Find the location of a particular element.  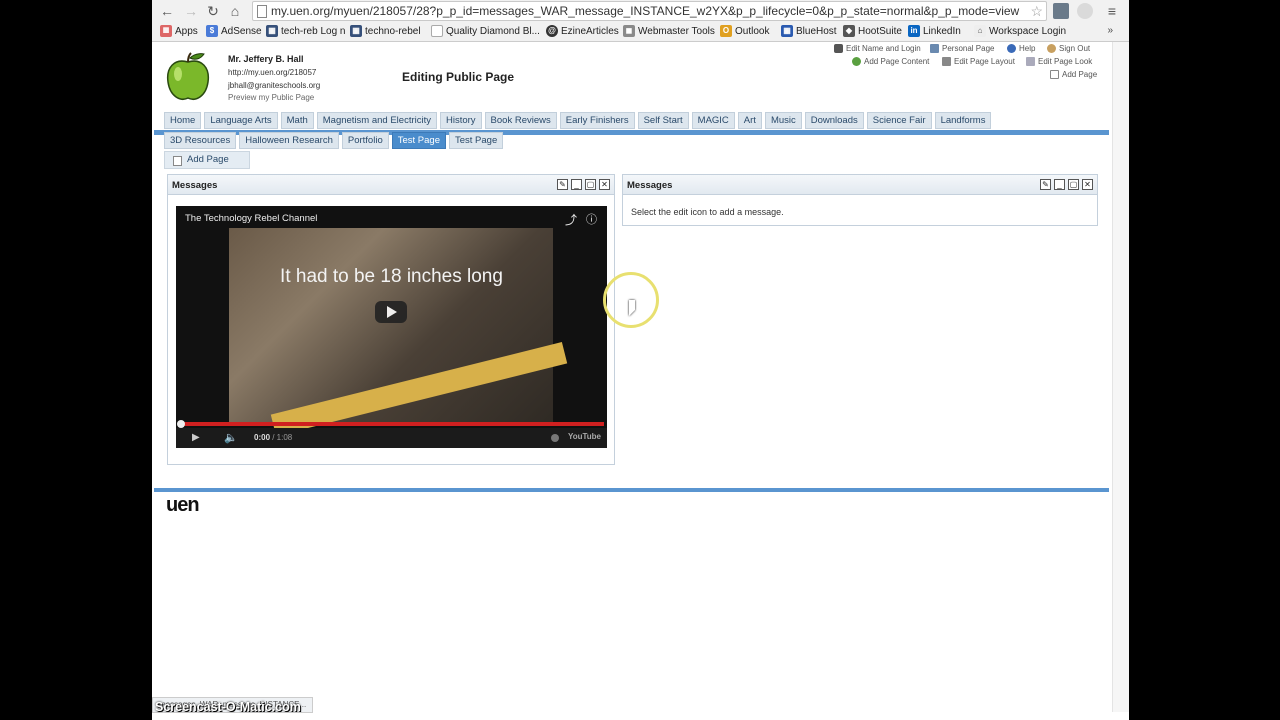

empty-message-hint: Select the edit icon to add a message. is located at coordinates (707, 212).